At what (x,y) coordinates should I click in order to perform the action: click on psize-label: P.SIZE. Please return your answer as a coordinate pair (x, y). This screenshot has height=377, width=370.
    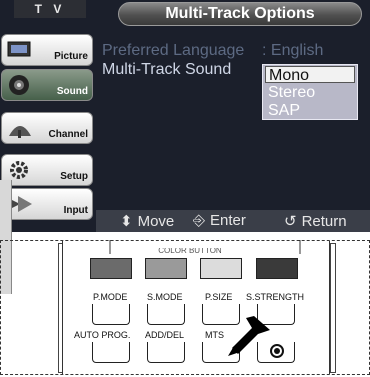
    Looking at the image, I should click on (219, 297).